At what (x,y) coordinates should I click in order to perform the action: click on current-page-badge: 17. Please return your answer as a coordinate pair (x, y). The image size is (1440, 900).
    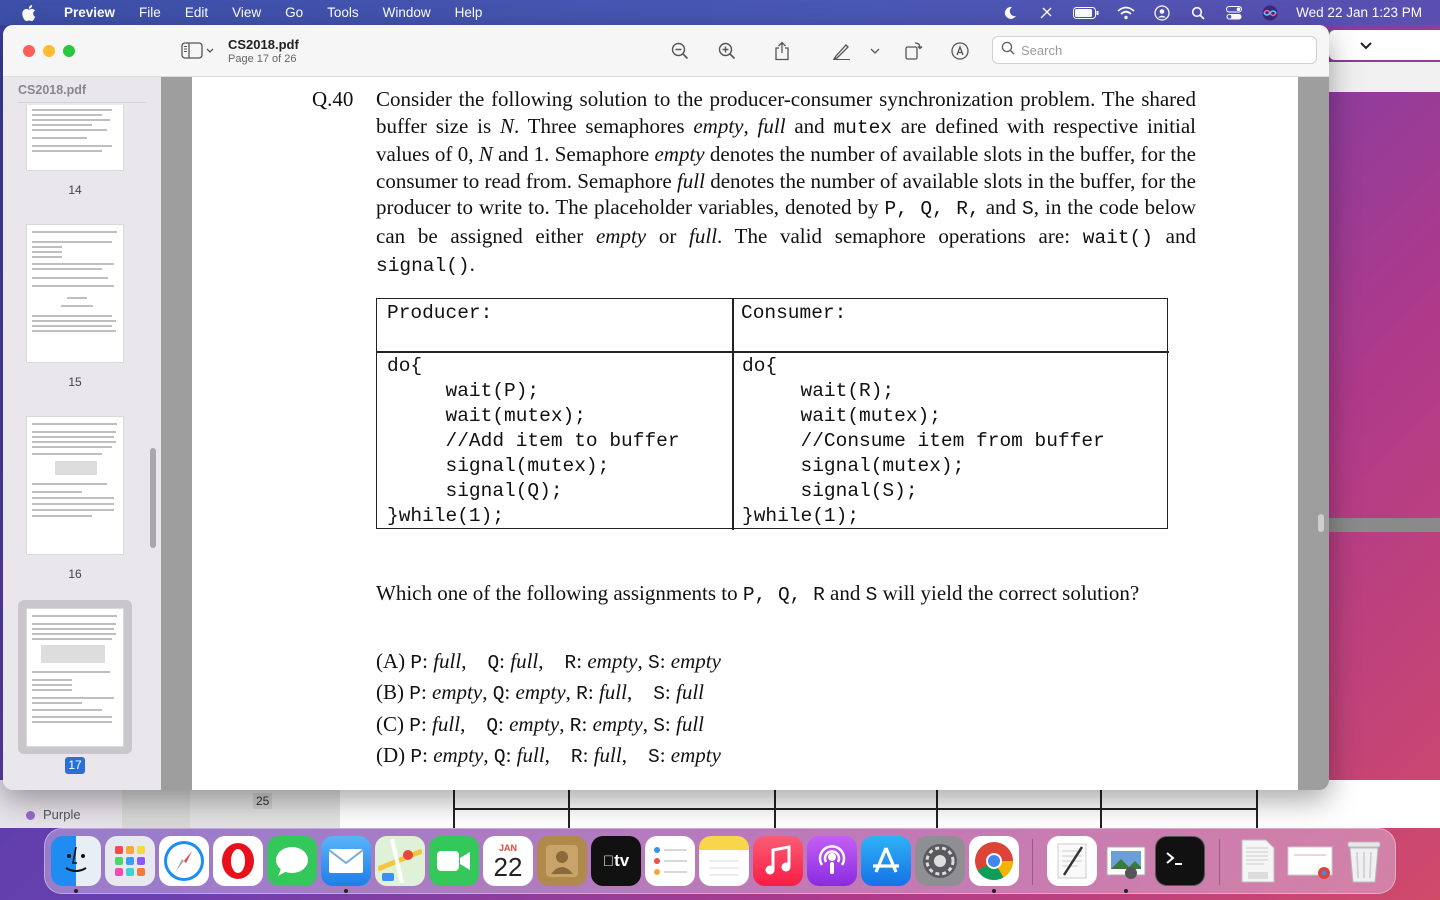
    Looking at the image, I should click on (75, 765).